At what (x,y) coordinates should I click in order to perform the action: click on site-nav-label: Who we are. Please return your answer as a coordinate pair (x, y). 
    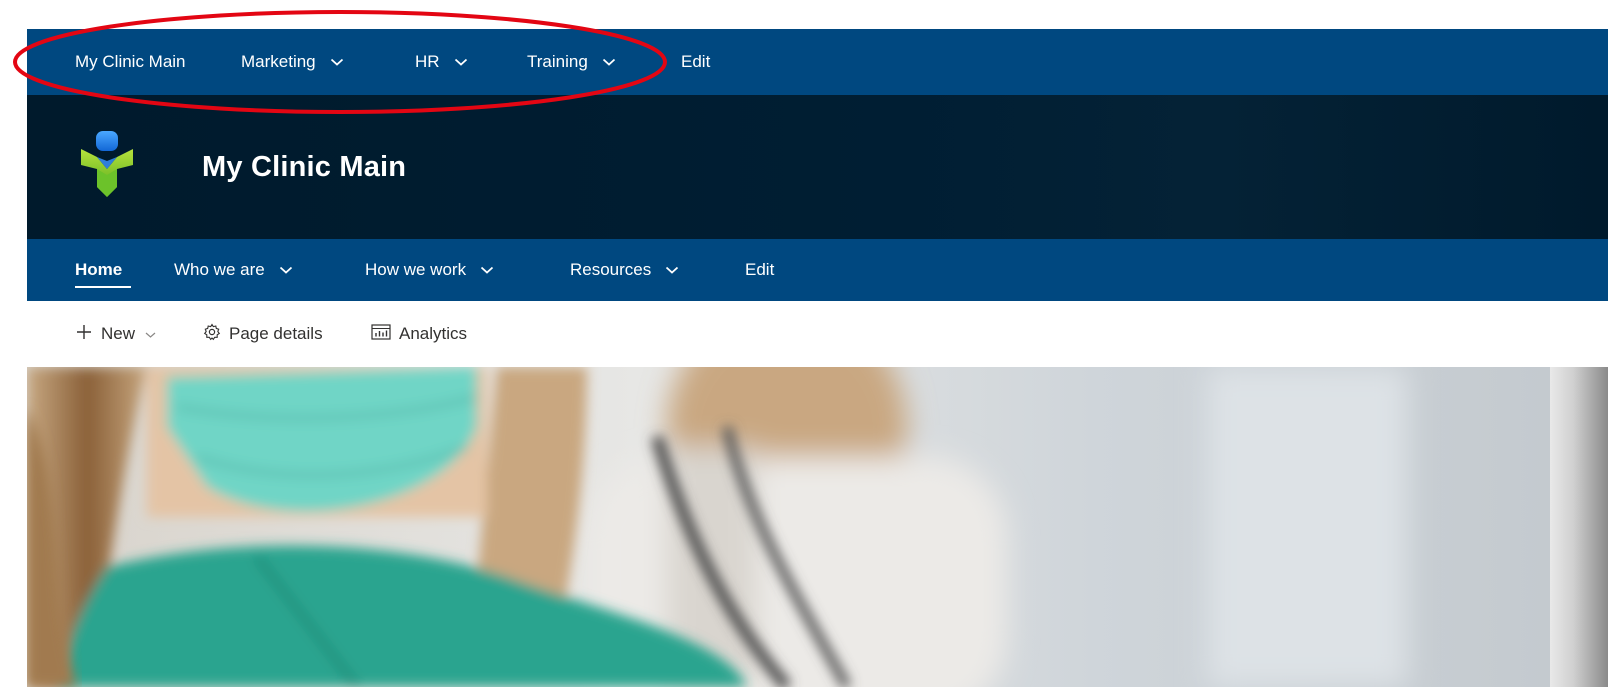
    Looking at the image, I should click on (219, 269).